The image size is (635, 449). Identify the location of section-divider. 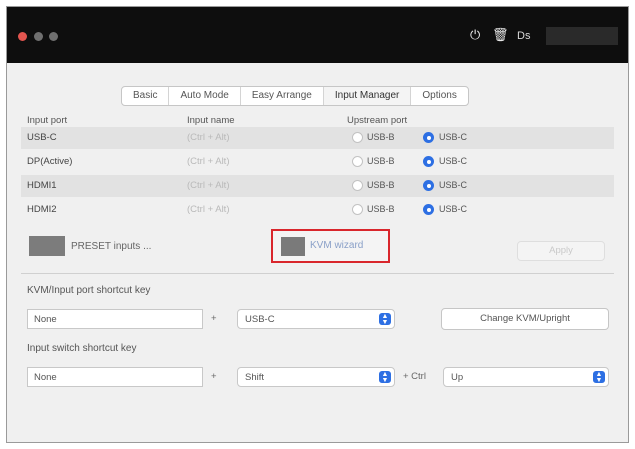
(317, 273).